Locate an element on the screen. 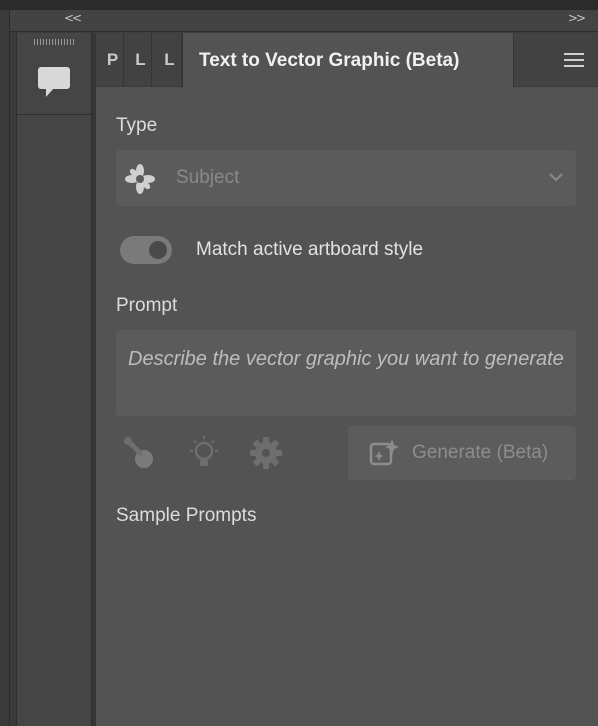 This screenshot has width=598, height=726. generate-sparkle-icon is located at coordinates (384, 452).